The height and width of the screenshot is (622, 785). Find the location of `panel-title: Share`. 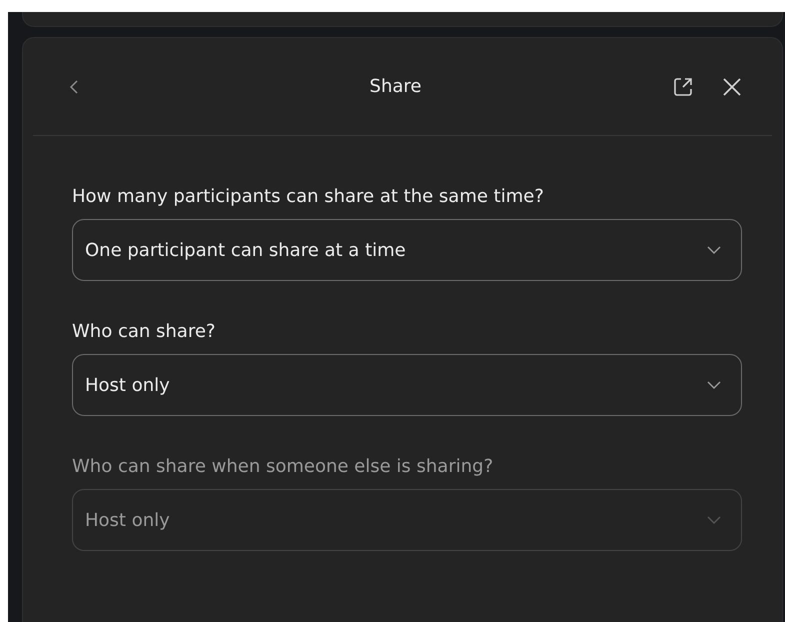

panel-title: Share is located at coordinates (395, 86).